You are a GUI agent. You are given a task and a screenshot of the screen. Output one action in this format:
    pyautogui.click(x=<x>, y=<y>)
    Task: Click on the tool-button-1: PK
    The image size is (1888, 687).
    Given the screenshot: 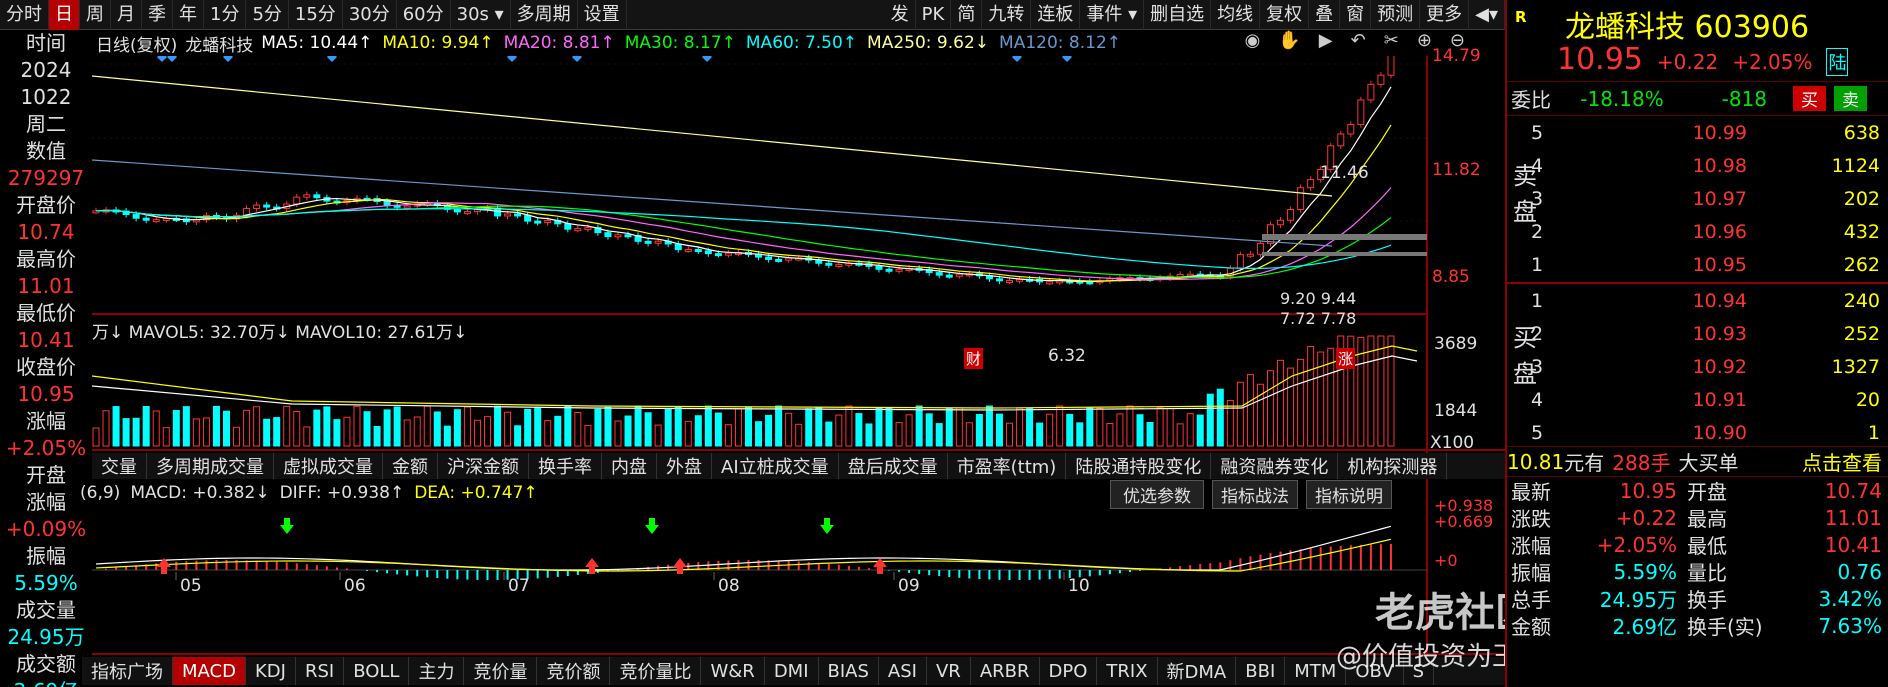 What is the action you would take?
    pyautogui.click(x=934, y=15)
    